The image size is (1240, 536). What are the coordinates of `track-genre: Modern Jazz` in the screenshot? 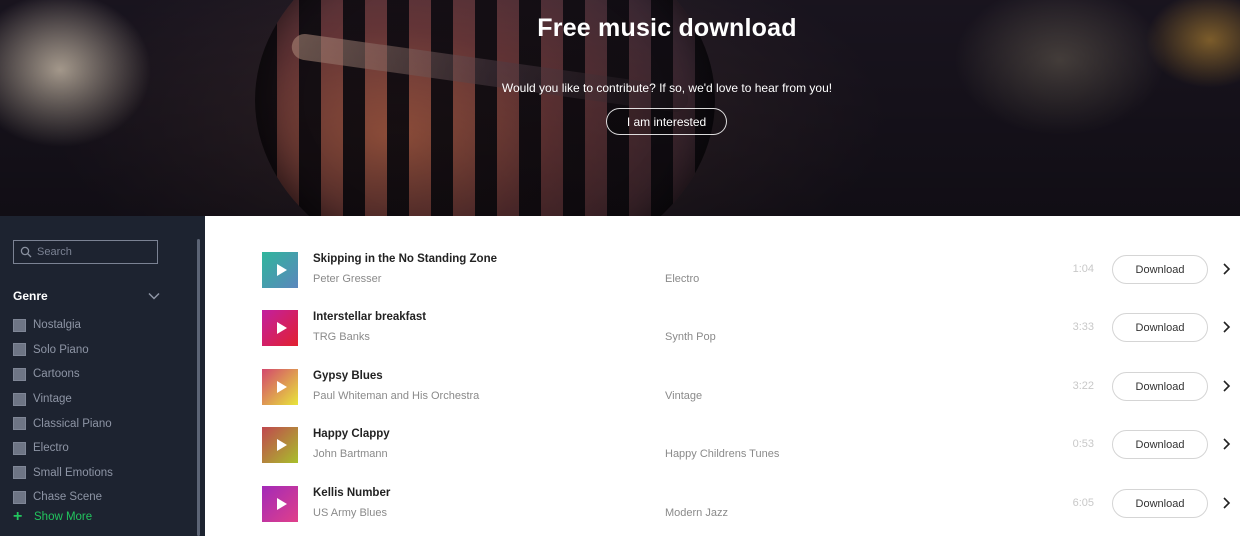 It's located at (696, 513).